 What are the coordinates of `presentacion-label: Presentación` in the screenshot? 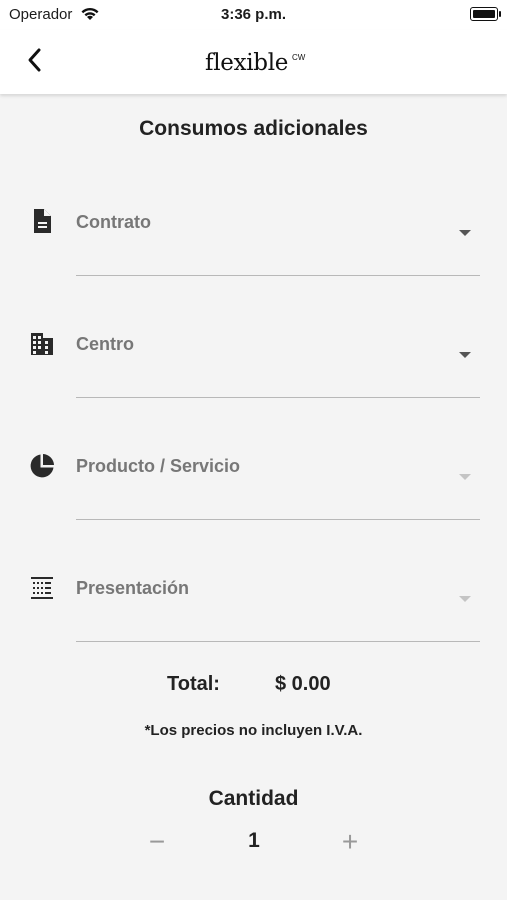 It's located at (133, 588).